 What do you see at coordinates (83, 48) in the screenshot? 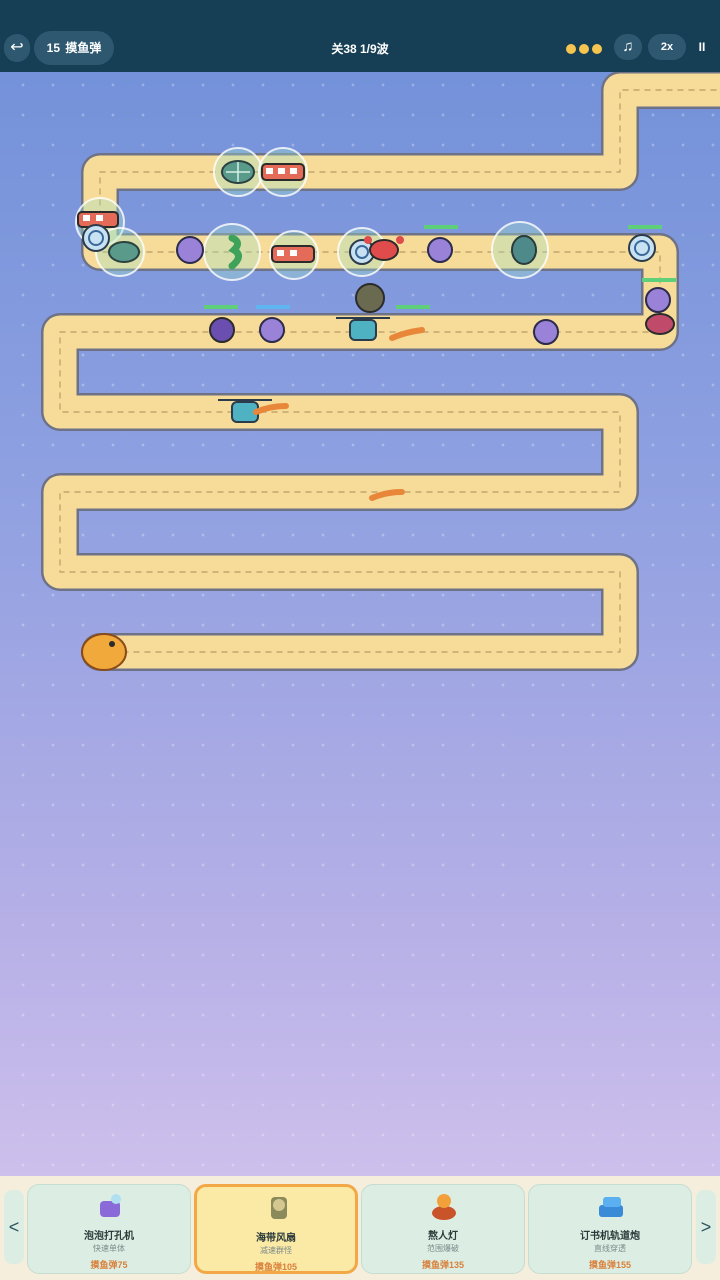
I see `currency-label: 摸鱼弹` at bounding box center [83, 48].